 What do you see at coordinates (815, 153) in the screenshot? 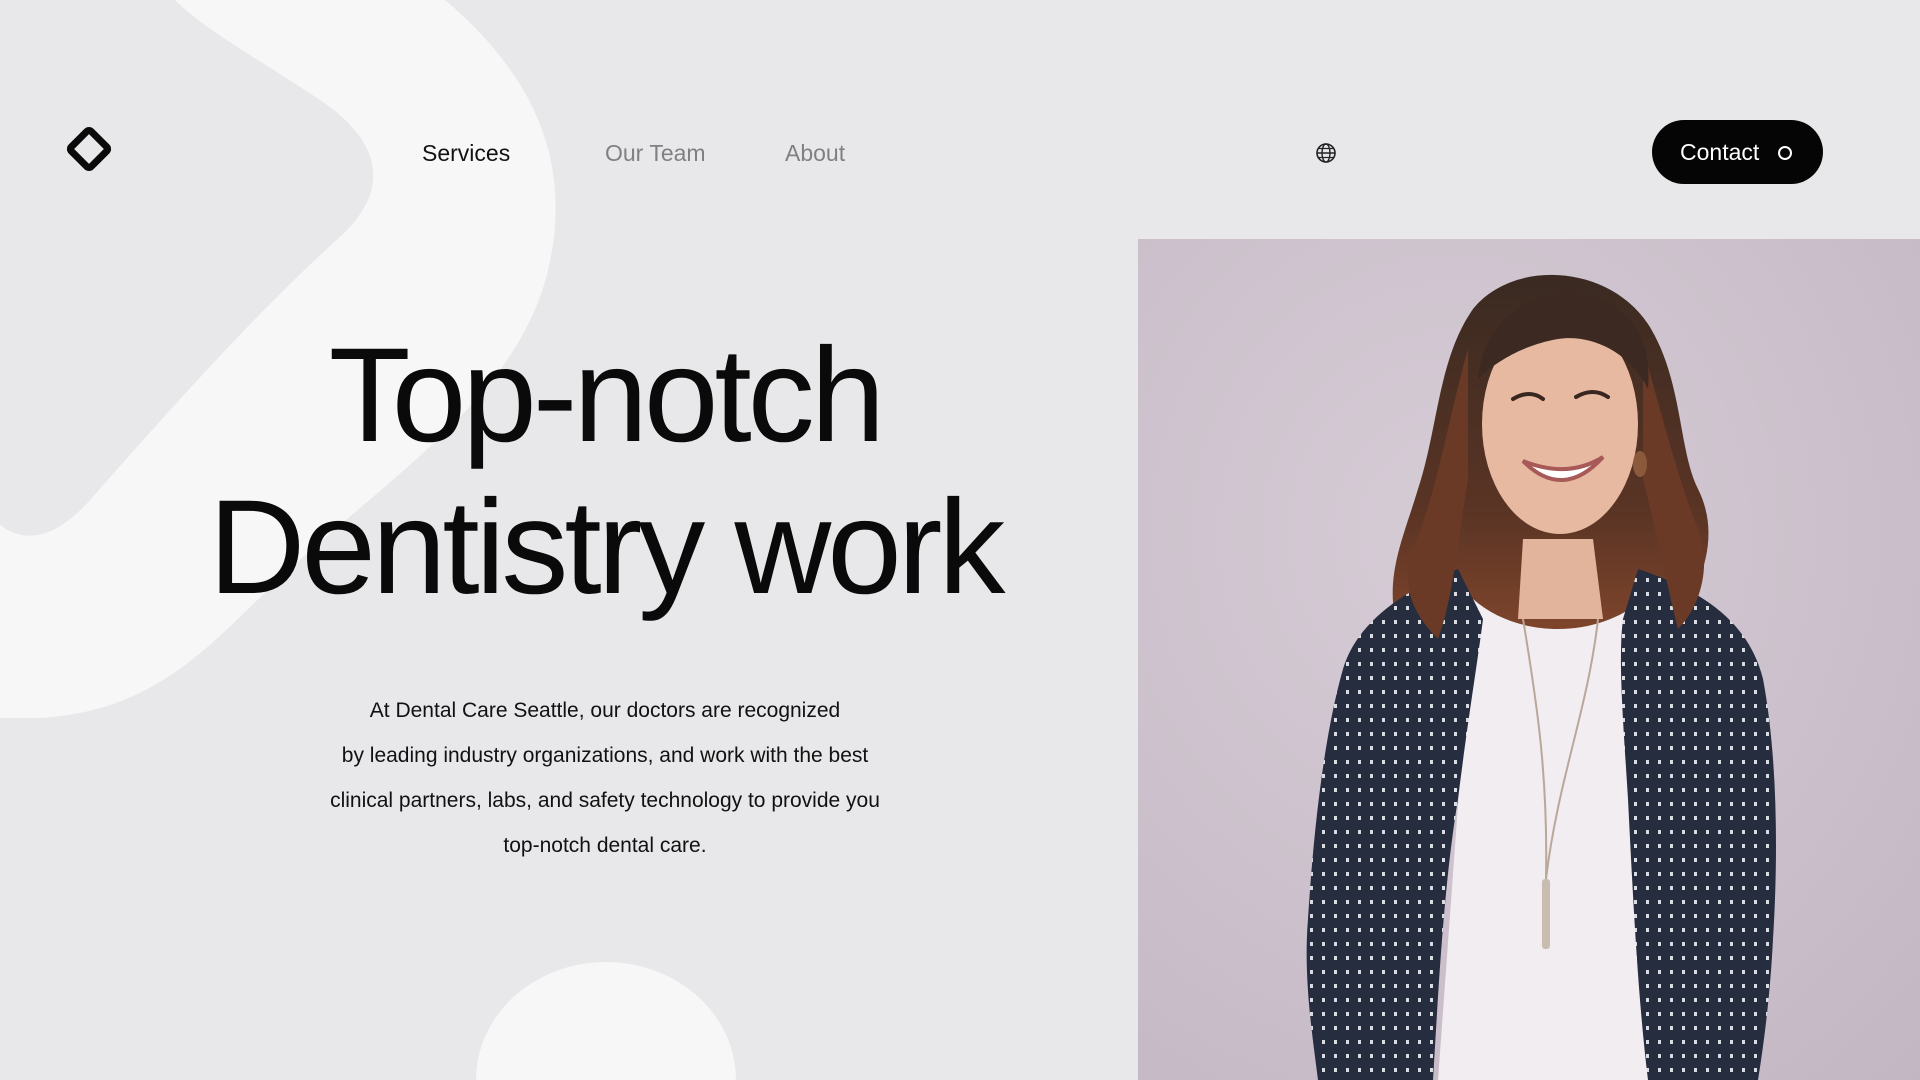
I see `nav-link-about: About` at bounding box center [815, 153].